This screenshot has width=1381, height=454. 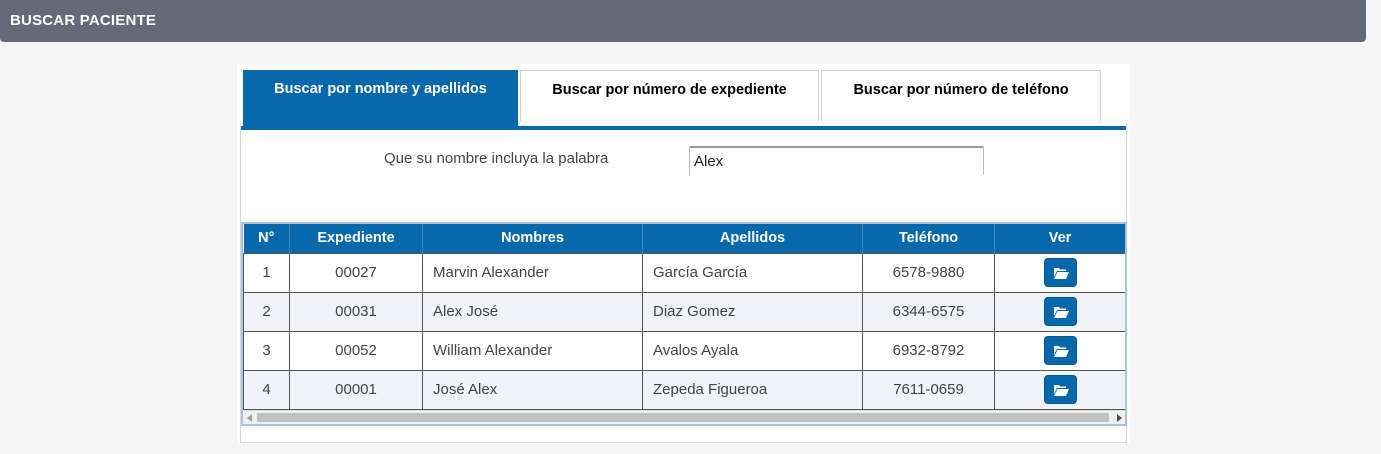 What do you see at coordinates (83, 20) in the screenshot?
I see `page-title: BUSCAR PACIENTE` at bounding box center [83, 20].